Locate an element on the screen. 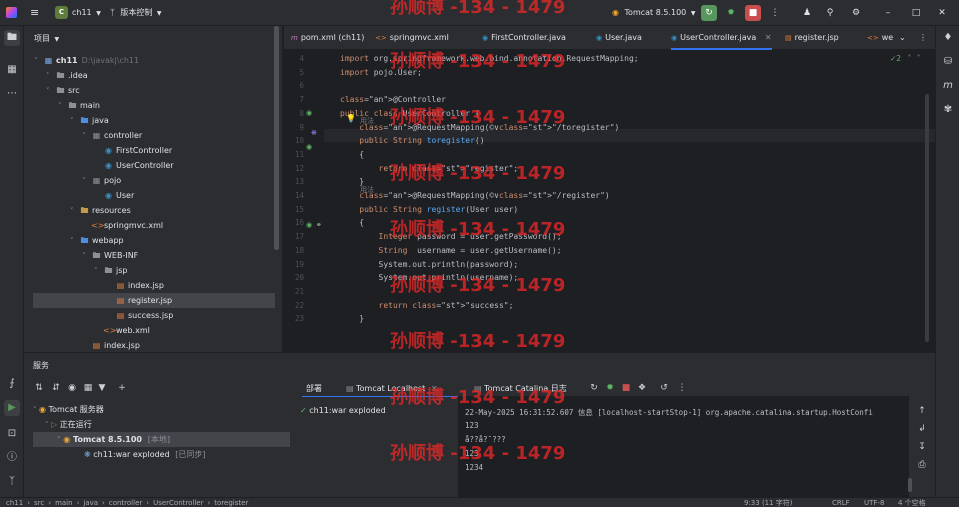 This screenshot has height=507, width=959. services-tree-tomcat-instance: ˅ ◉ Tomcat 8.5.100 [本地] is located at coordinates (113, 440).